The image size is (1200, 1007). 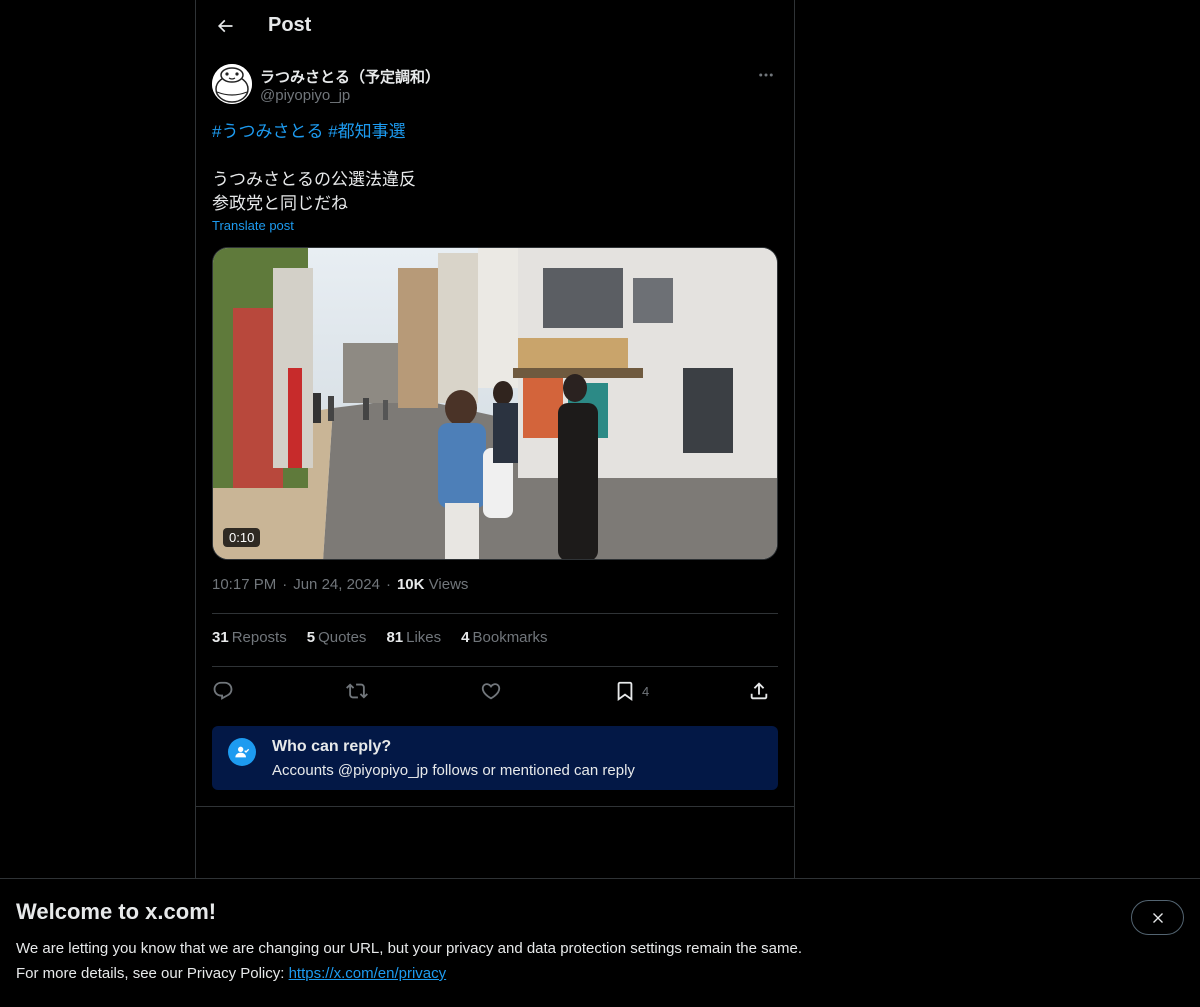 I want to click on video-thumbnail, so click(x=495, y=403).